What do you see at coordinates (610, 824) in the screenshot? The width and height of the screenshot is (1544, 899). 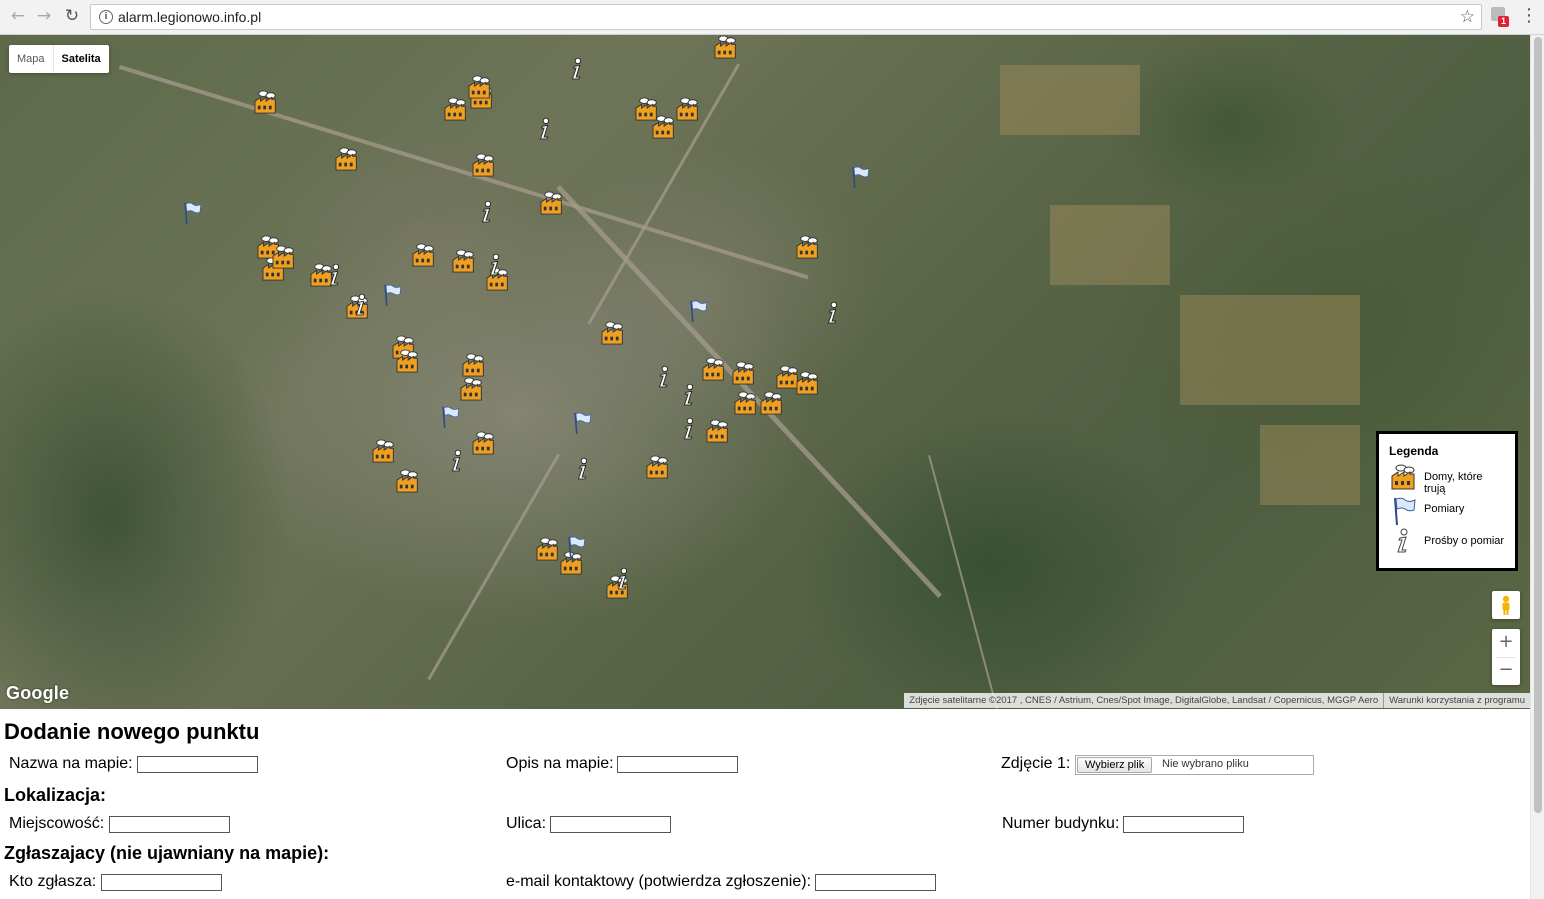 I see `street-input` at bounding box center [610, 824].